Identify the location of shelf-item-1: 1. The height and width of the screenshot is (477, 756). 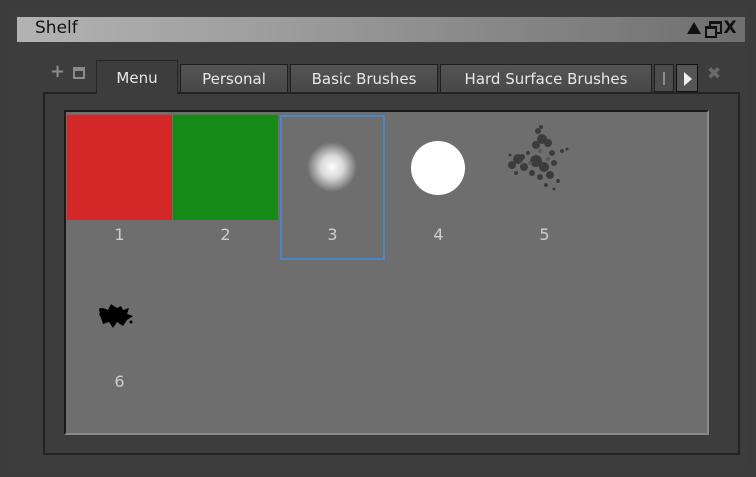
(119, 187).